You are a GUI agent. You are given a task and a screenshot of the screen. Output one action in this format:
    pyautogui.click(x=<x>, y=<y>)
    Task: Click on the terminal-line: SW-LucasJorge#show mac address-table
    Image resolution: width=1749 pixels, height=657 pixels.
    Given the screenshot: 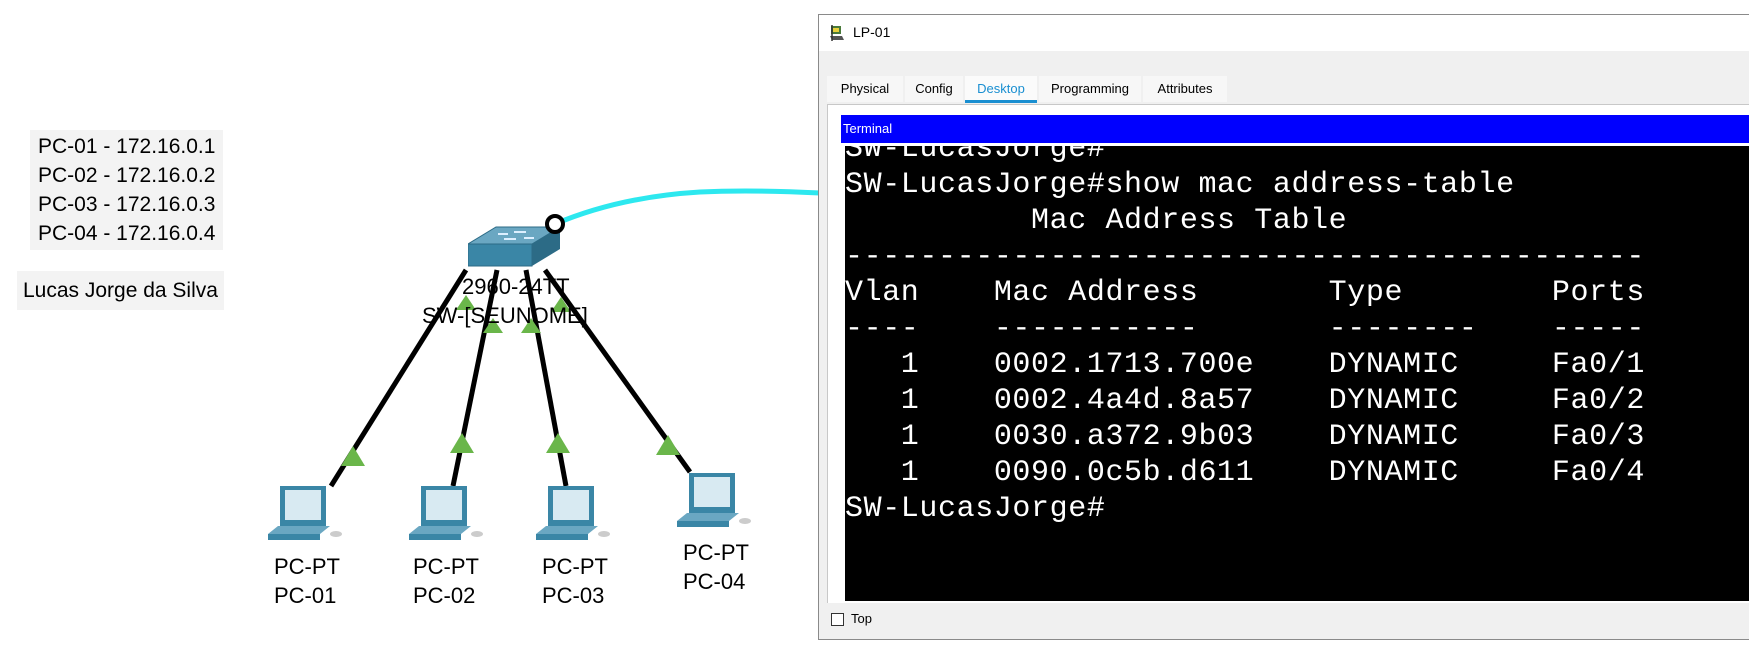 What is the action you would take?
    pyautogui.click(x=1180, y=185)
    